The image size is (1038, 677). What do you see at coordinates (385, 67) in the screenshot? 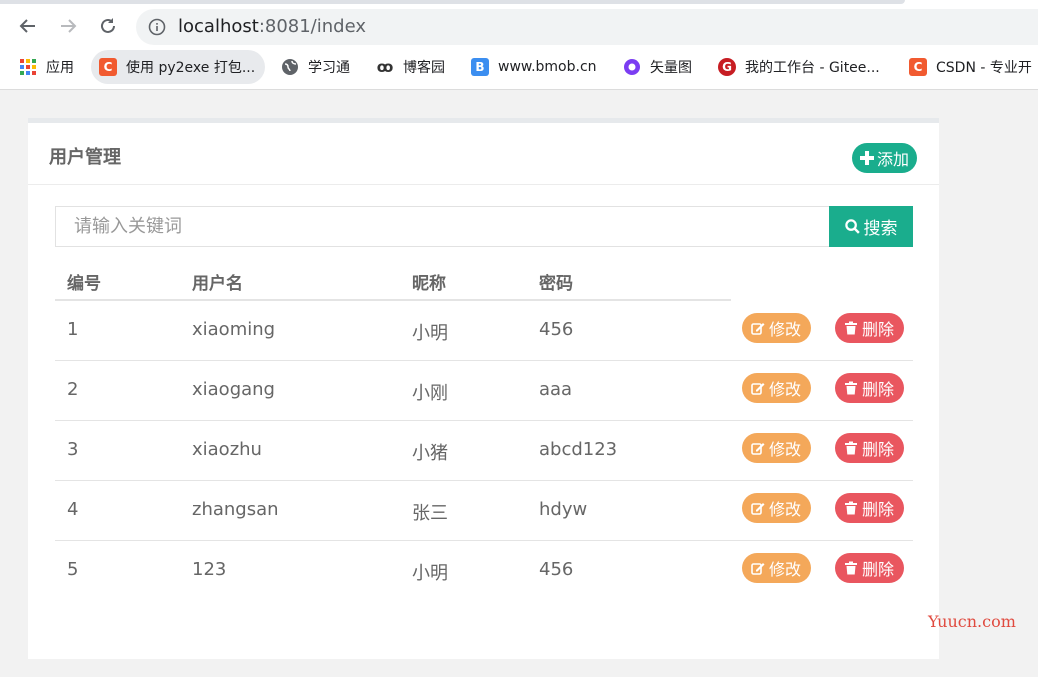
I see `cnblogs-icon: ꝏ` at bounding box center [385, 67].